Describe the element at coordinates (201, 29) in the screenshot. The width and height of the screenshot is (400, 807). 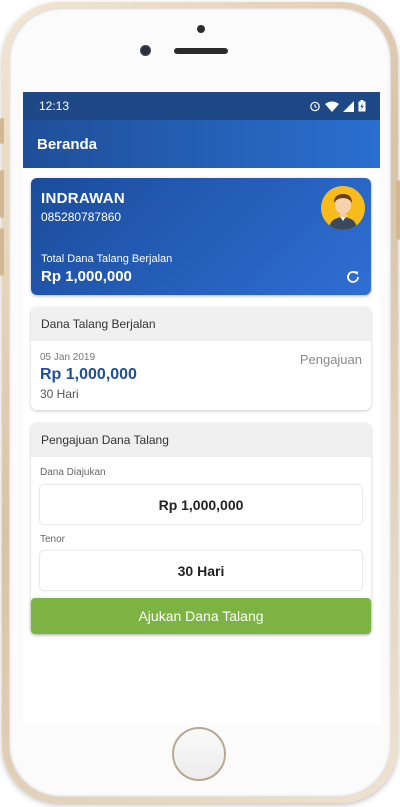
I see `proximity-sensor` at that location.